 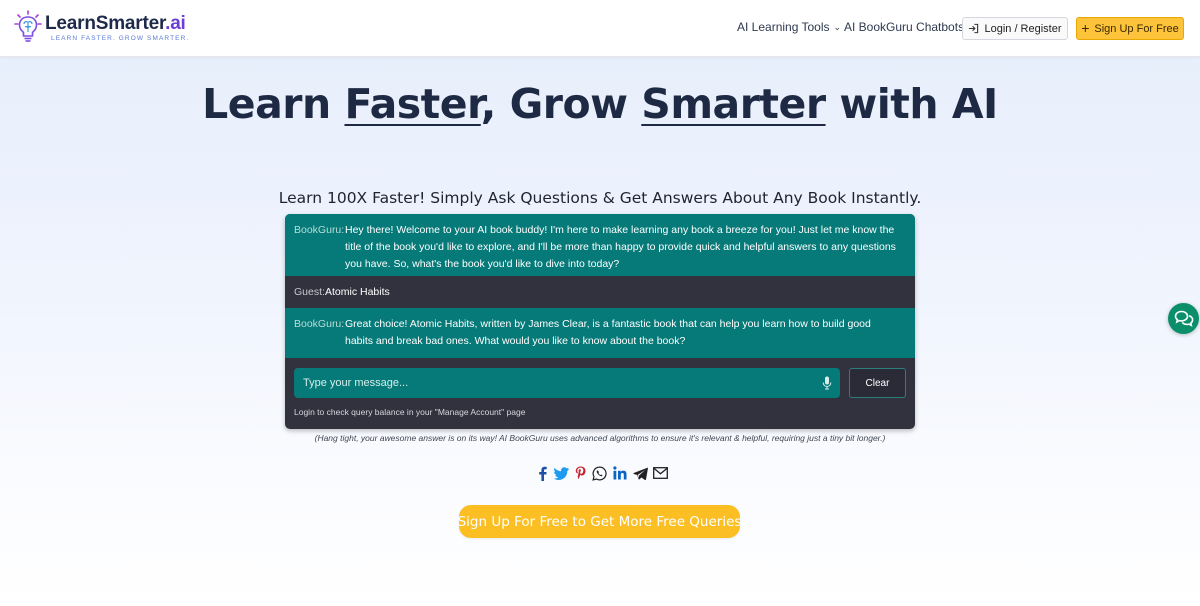 I want to click on login-icon, so click(x=974, y=28).